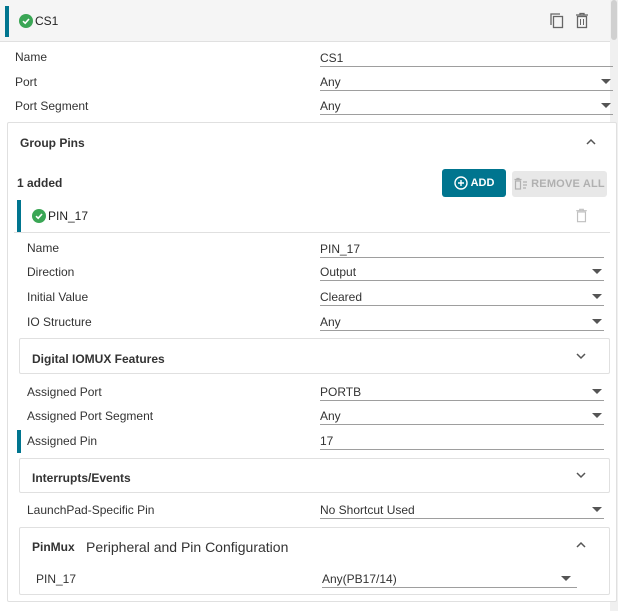 The height and width of the screenshot is (611, 618). What do you see at coordinates (52, 106) in the screenshot?
I see `port-segment-label: Port Segment` at bounding box center [52, 106].